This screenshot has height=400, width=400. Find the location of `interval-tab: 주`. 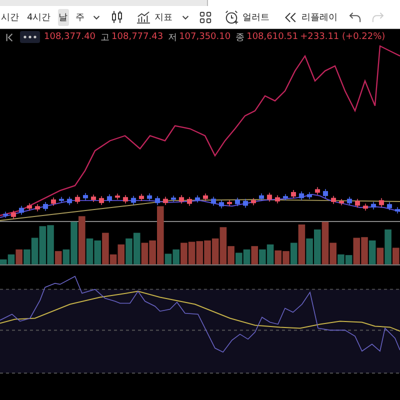

interval-tab: 주 is located at coordinates (80, 17).